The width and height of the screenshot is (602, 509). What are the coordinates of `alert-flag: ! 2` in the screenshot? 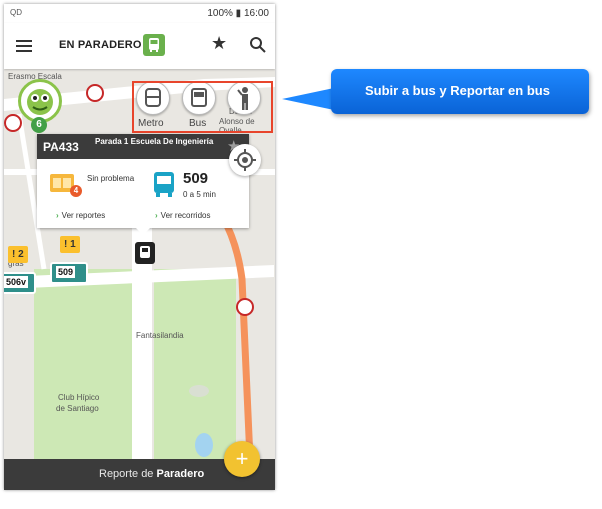 It's located at (18, 254).